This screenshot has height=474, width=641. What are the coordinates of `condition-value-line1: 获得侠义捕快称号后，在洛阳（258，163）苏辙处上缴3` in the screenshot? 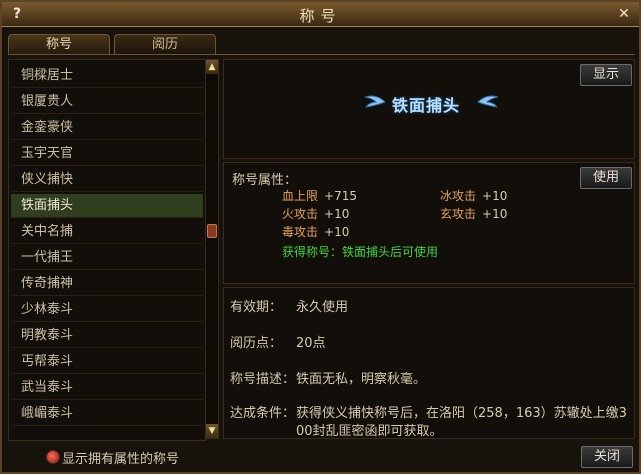 It's located at (461, 413).